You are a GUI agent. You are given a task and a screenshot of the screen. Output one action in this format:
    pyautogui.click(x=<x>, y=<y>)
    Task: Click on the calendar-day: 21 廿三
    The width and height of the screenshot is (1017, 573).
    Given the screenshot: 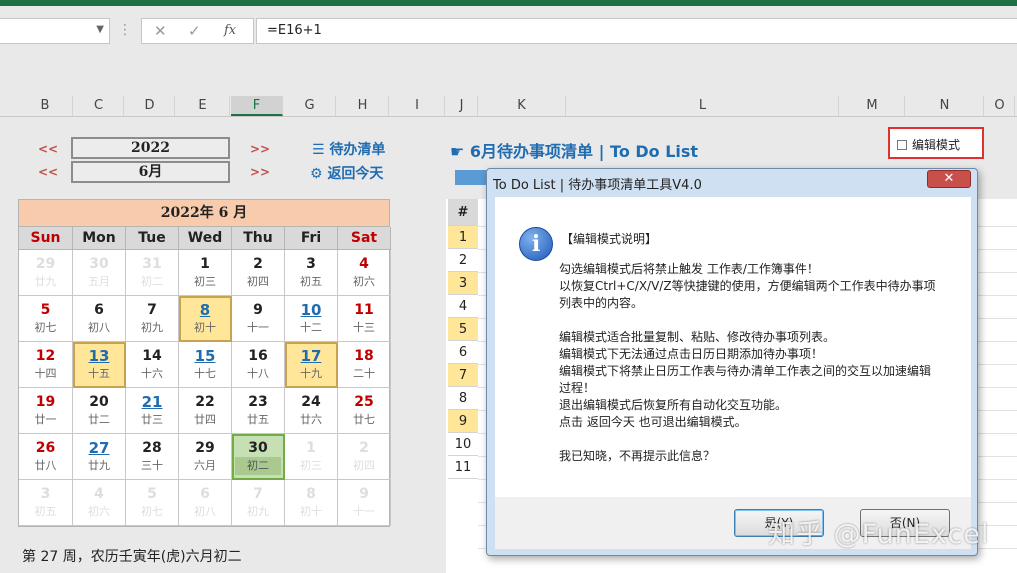 What is the action you would take?
    pyautogui.click(x=152, y=411)
    